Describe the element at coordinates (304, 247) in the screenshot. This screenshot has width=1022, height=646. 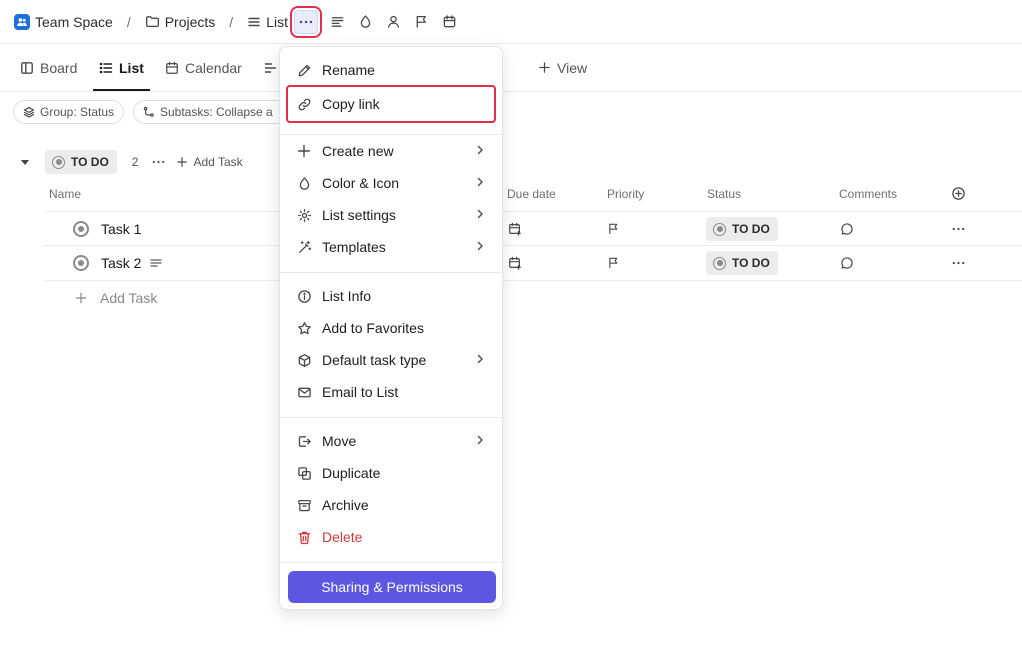
I see `magic-wand-icon` at that location.